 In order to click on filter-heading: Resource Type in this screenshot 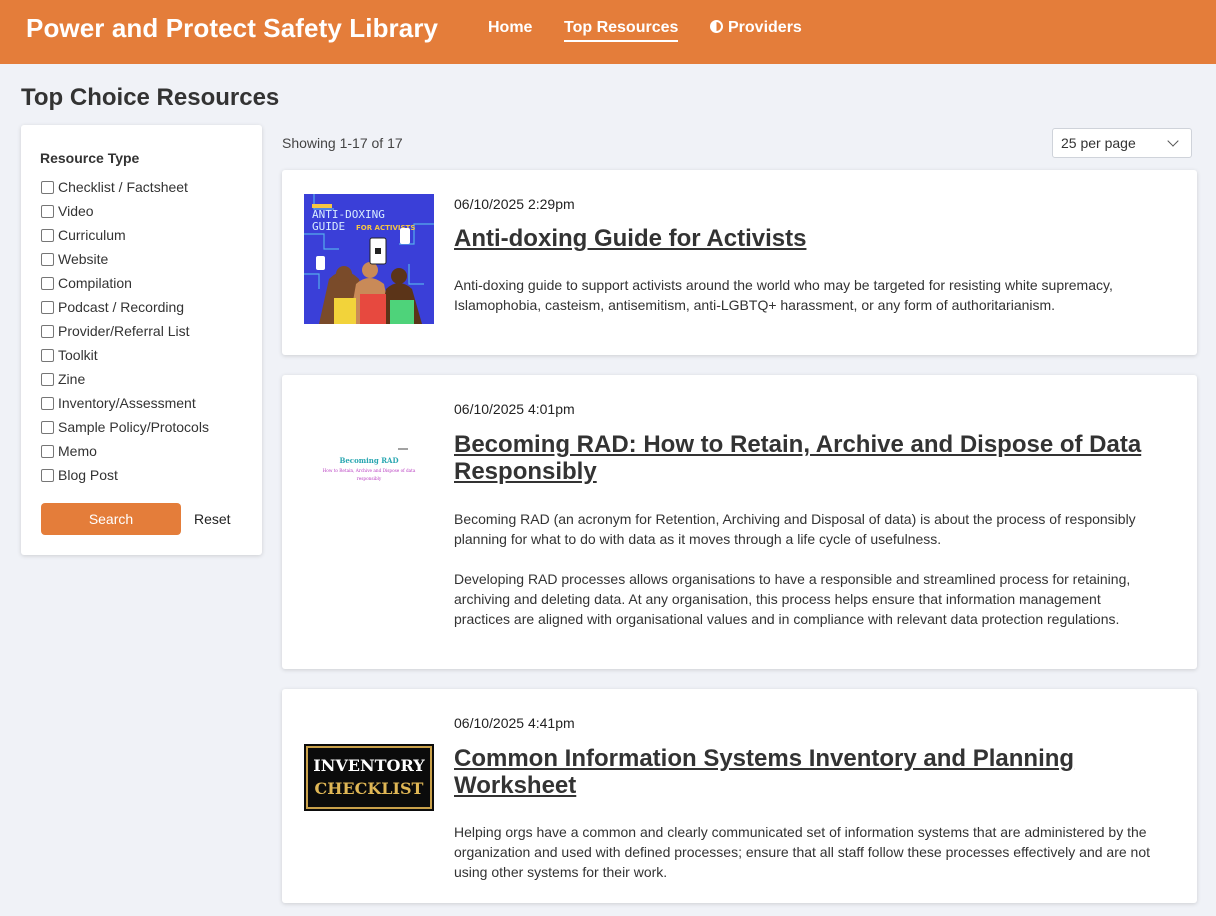, I will do `click(90, 158)`.